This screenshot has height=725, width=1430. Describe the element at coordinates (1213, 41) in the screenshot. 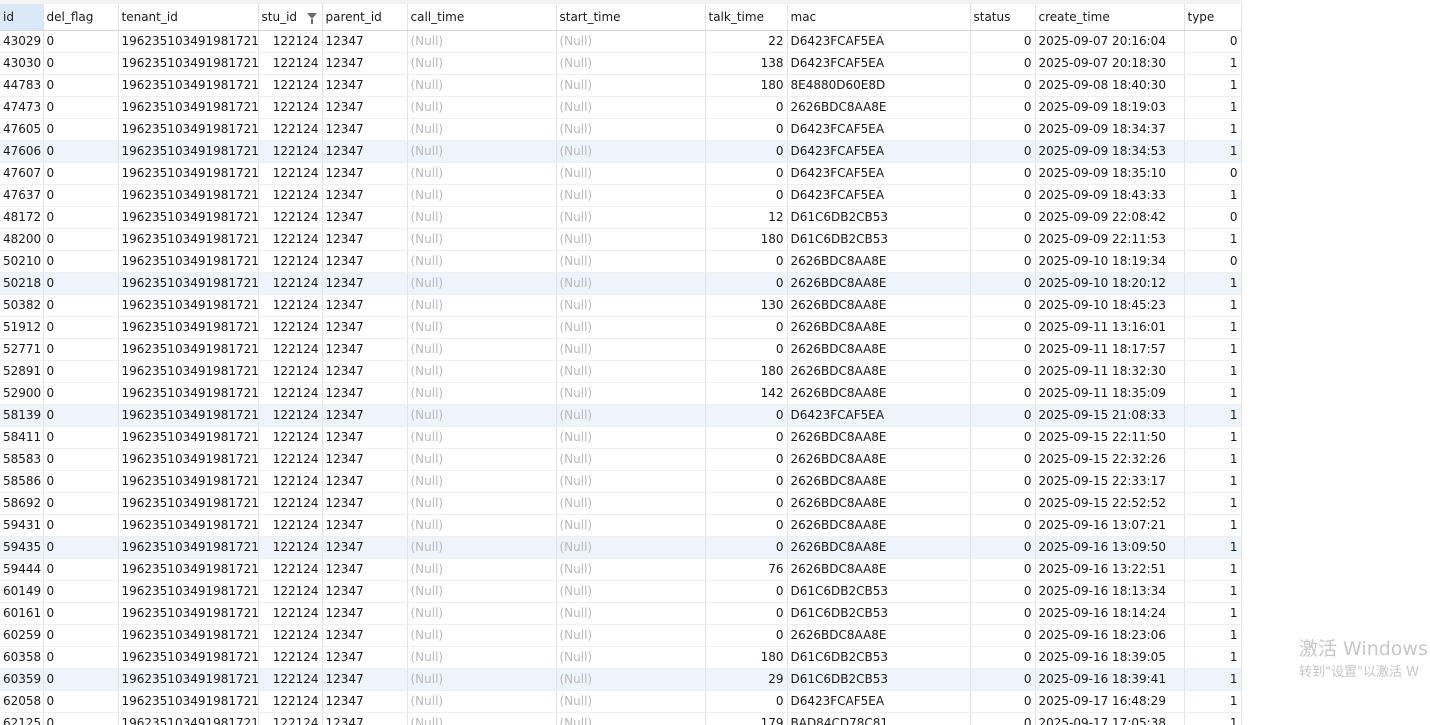

I see `cell-type: 0` at that location.